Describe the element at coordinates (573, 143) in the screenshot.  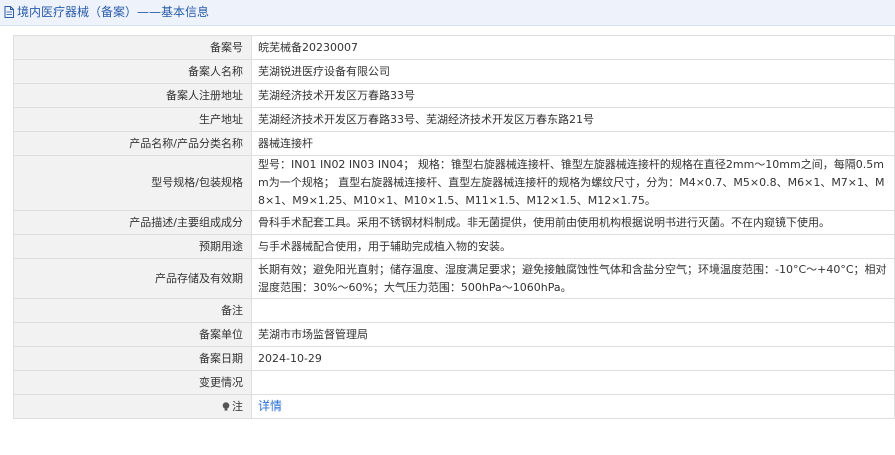
I see `field-value: 器械连接杆` at that location.